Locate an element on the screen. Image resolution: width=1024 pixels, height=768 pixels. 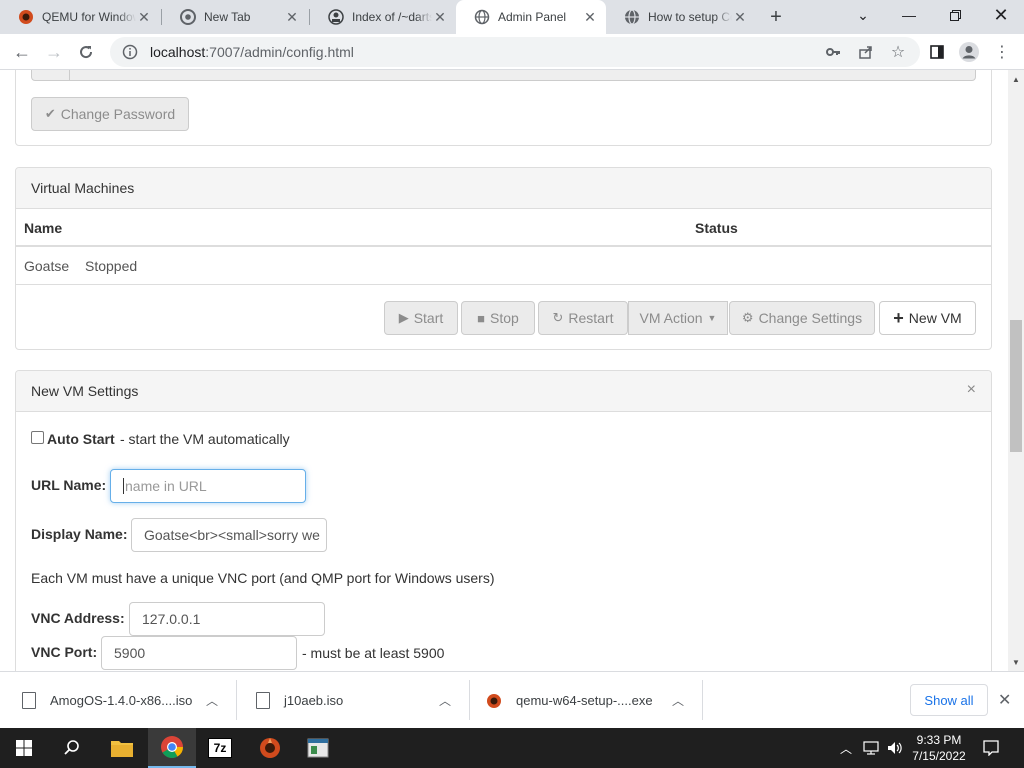
side-panel-icon is located at coordinates (937, 52).